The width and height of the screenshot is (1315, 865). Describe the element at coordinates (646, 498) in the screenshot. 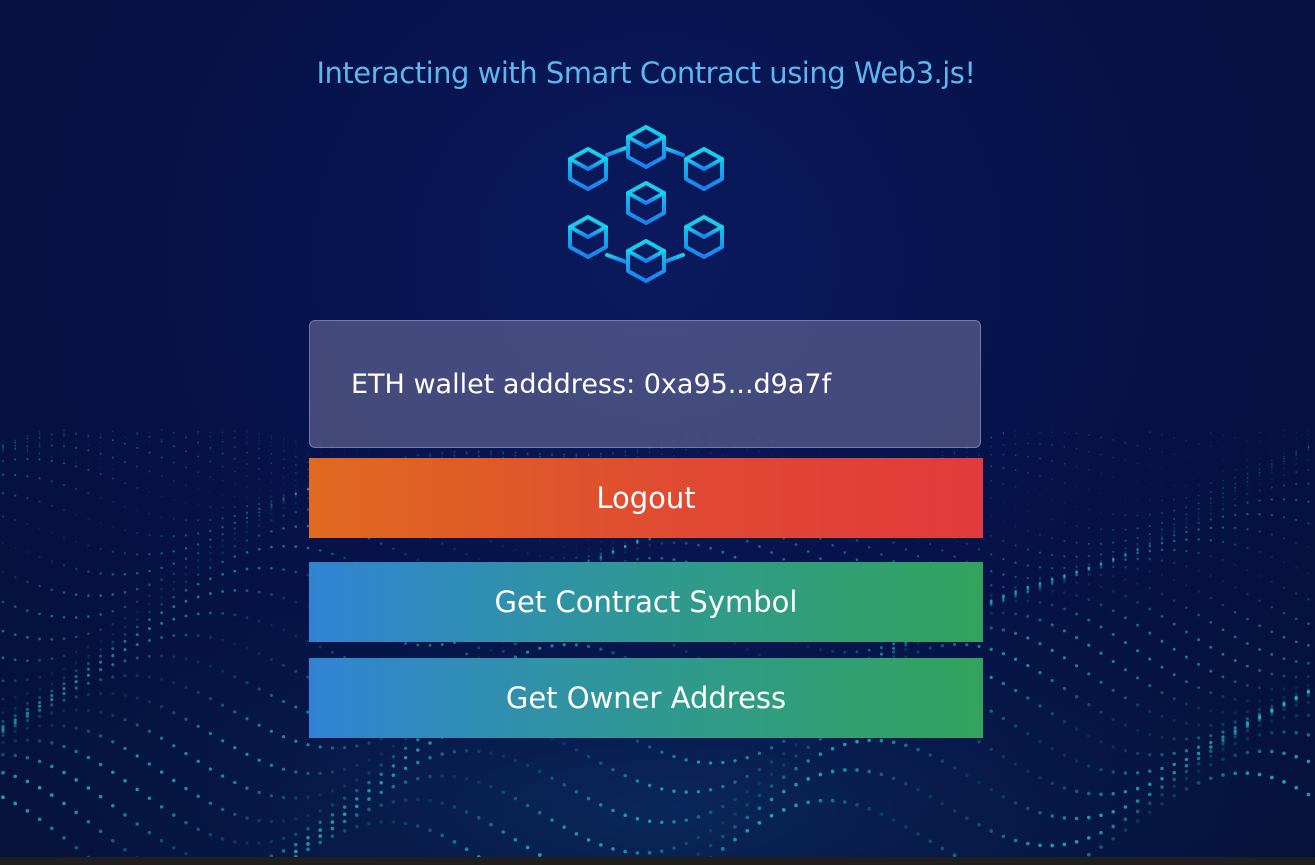

I see `logout-button: Logout` at that location.